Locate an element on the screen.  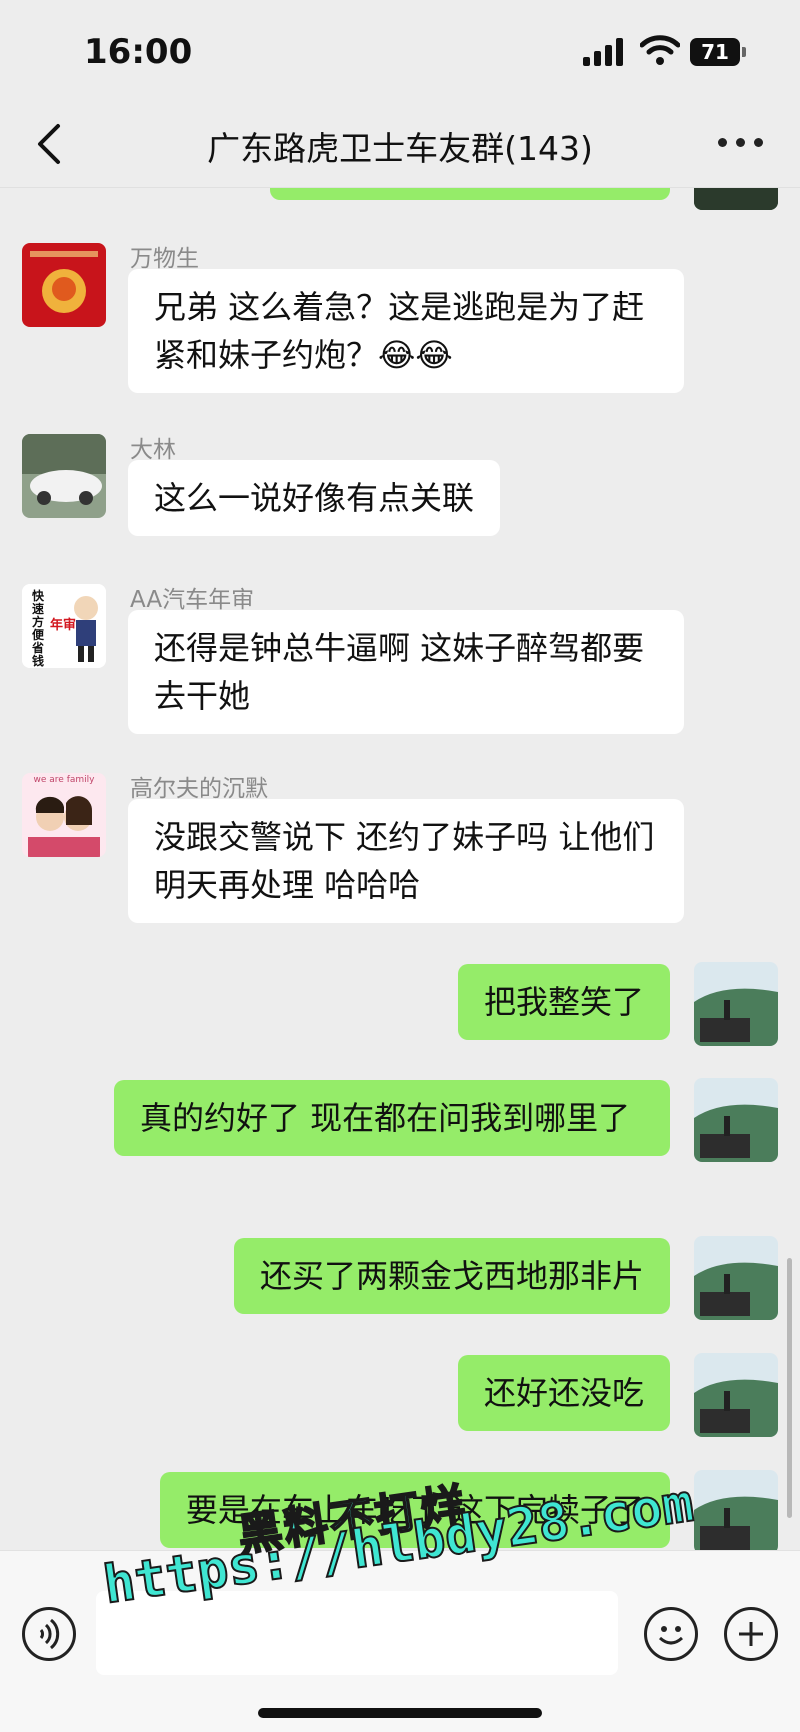
sender-avatar: we are family is located at coordinates (64, 815).